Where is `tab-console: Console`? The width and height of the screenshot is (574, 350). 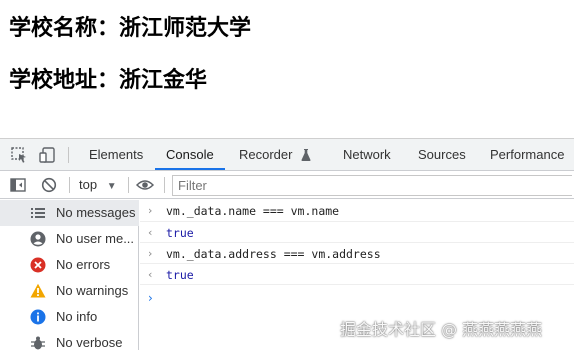 tab-console: Console is located at coordinates (190, 154).